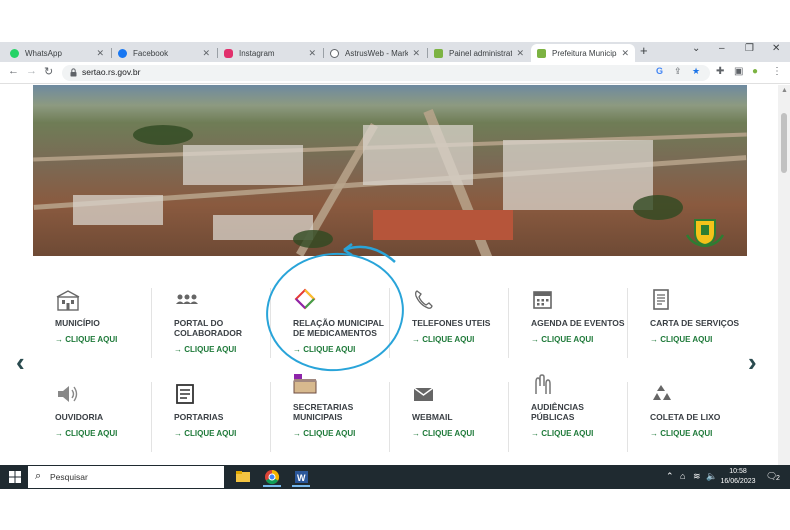  I want to click on speaker-icon, so click(68, 394).